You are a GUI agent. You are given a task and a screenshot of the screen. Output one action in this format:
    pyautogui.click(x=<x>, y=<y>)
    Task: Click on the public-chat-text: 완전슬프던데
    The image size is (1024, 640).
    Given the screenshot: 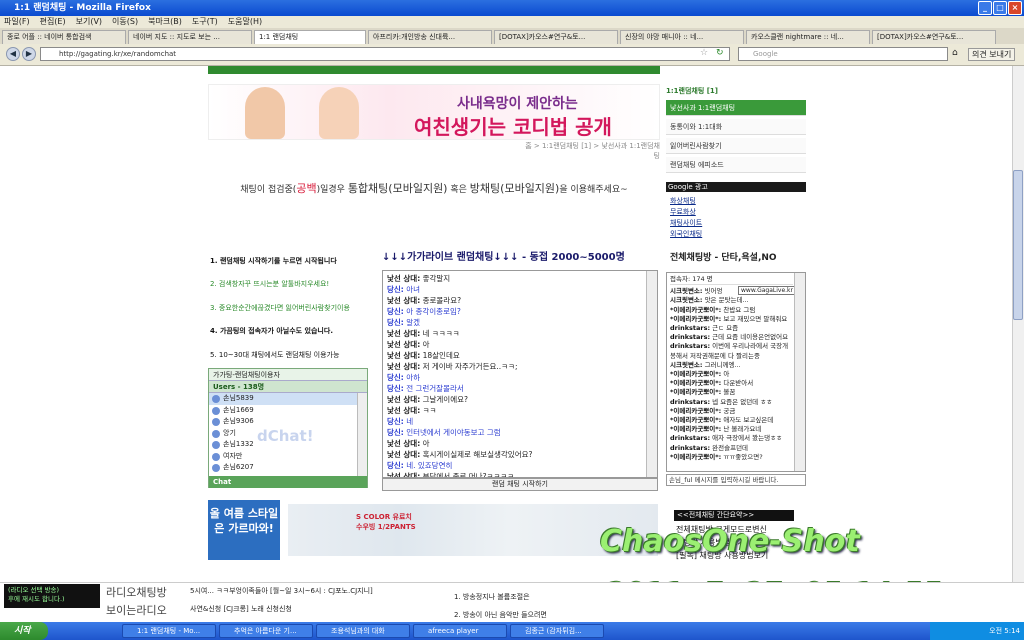 What is the action you would take?
    pyautogui.click(x=730, y=447)
    